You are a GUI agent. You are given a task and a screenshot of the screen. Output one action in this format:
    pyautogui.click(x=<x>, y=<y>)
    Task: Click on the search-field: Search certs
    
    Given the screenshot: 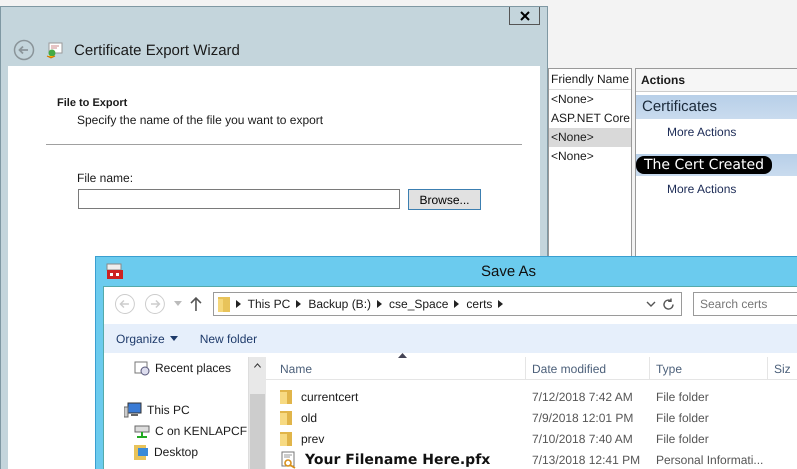 What is the action you would take?
    pyautogui.click(x=745, y=304)
    